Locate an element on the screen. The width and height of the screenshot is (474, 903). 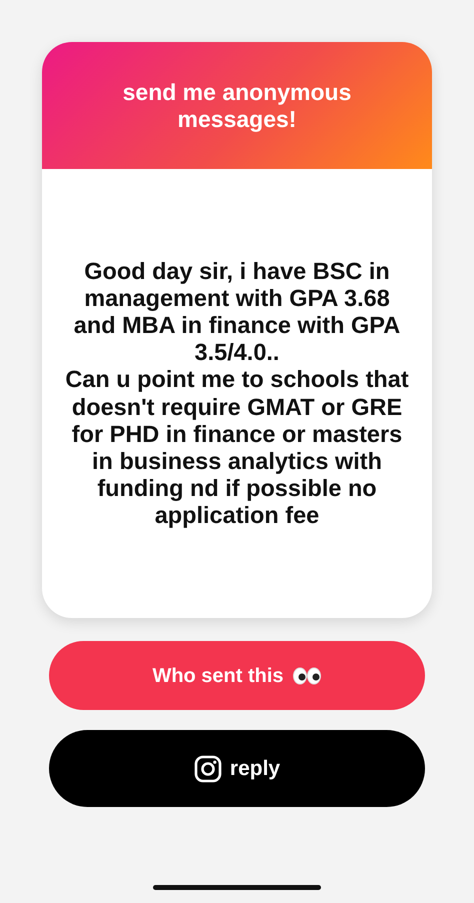
who-sent-button: Who sent this is located at coordinates (237, 675).